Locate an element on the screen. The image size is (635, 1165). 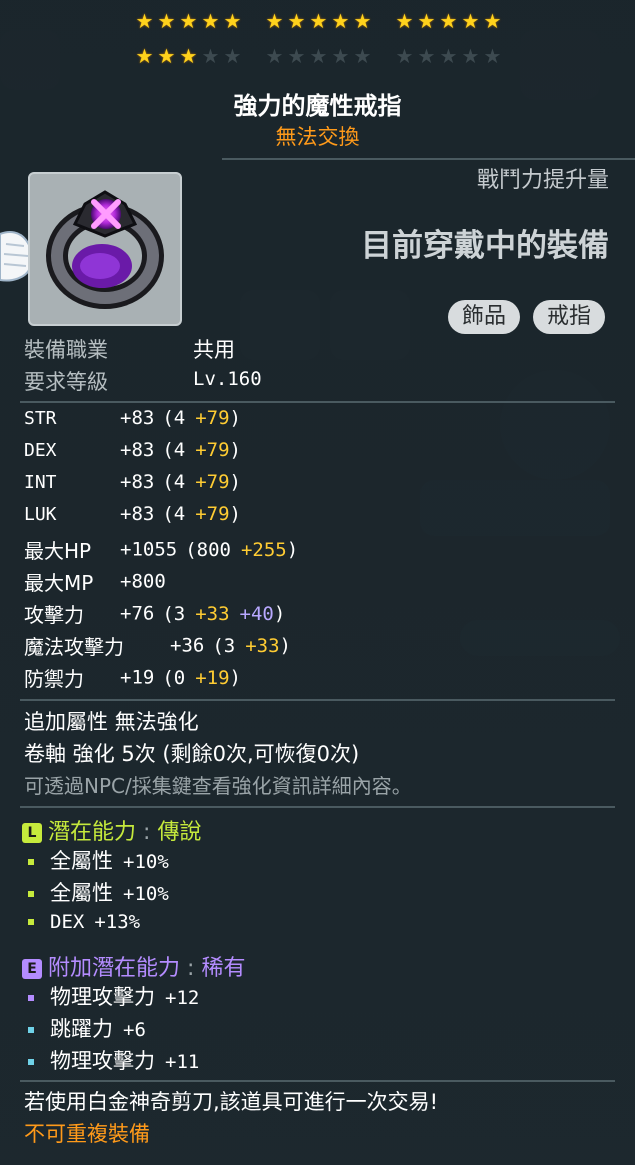
level-value: Lv.160 is located at coordinates (227, 379).